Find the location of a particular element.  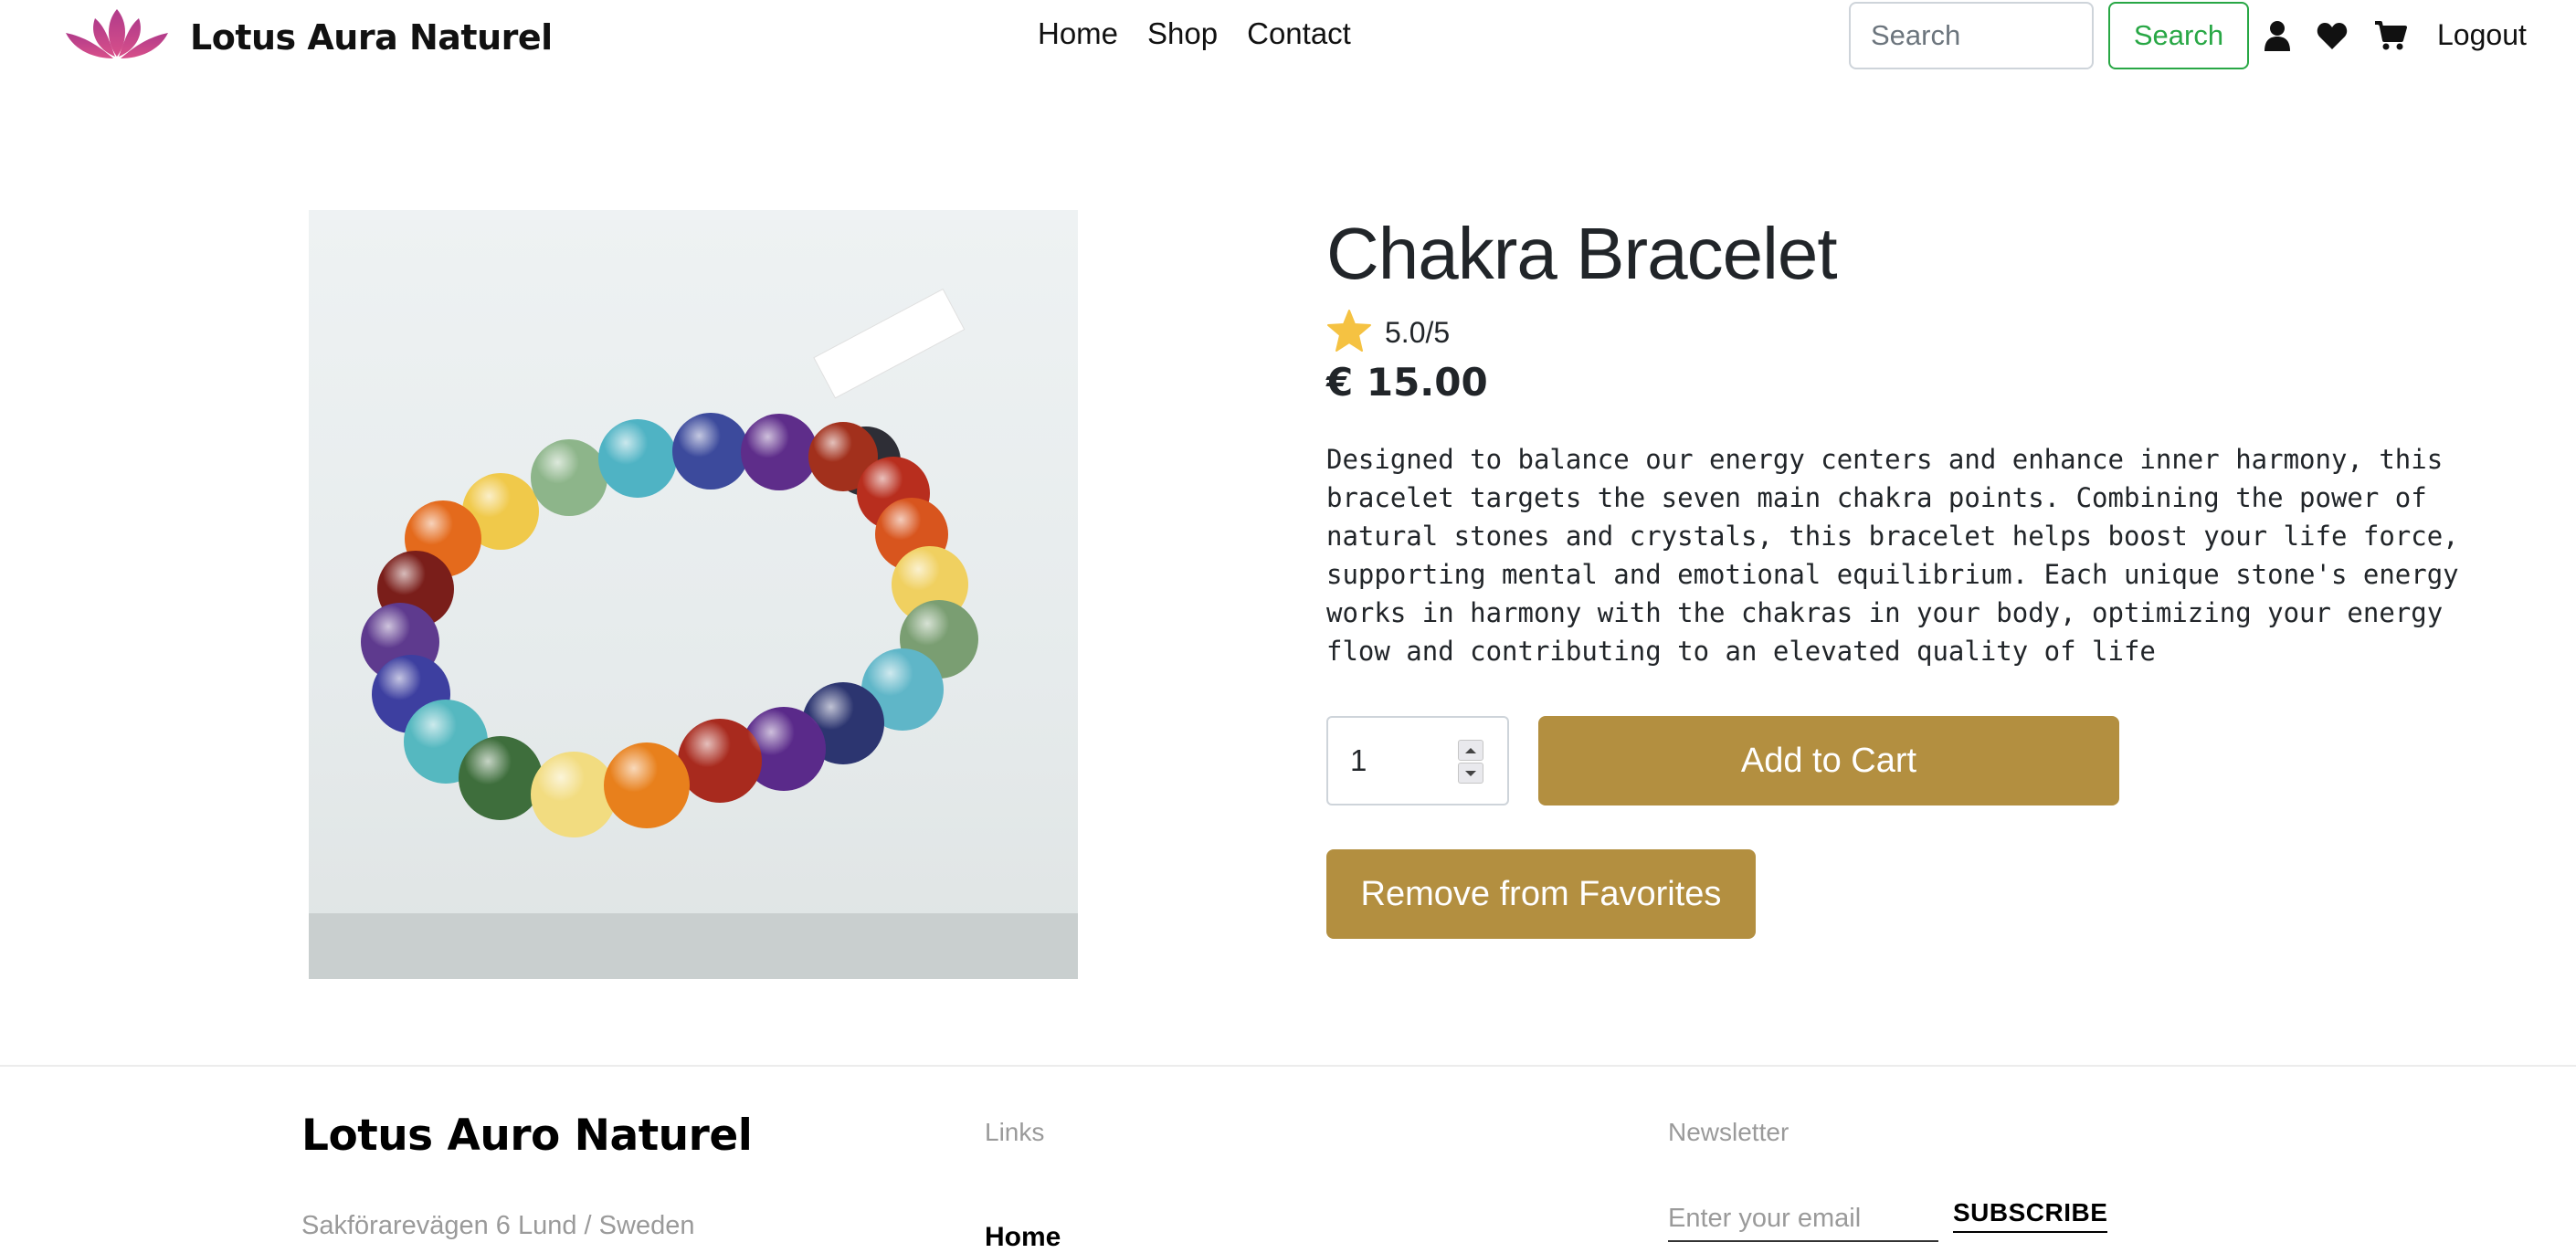

product-title: Chakra Bracelet is located at coordinates (1582, 253).